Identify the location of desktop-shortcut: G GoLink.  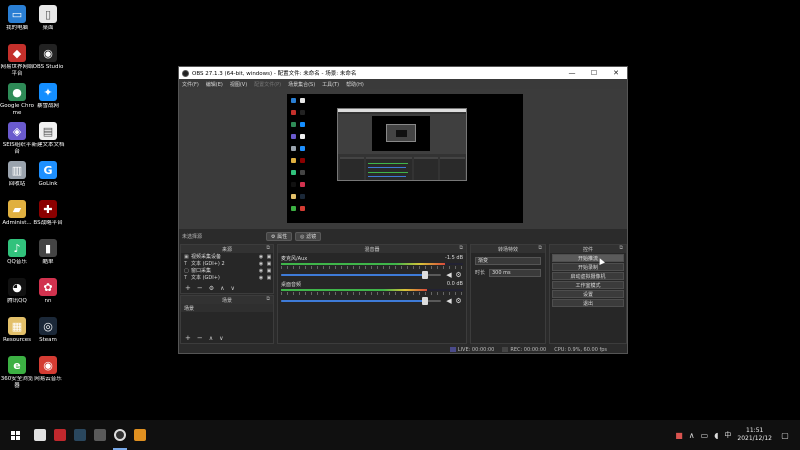
(48, 174).